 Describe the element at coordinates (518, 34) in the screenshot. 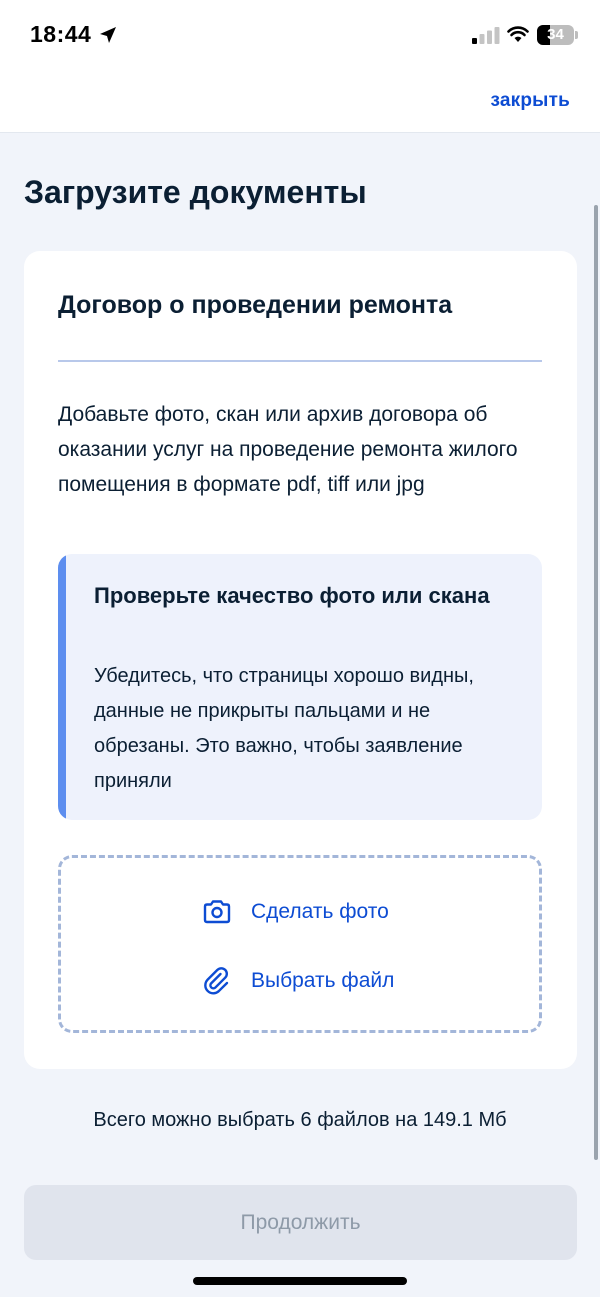

I see `wifi-icon` at that location.